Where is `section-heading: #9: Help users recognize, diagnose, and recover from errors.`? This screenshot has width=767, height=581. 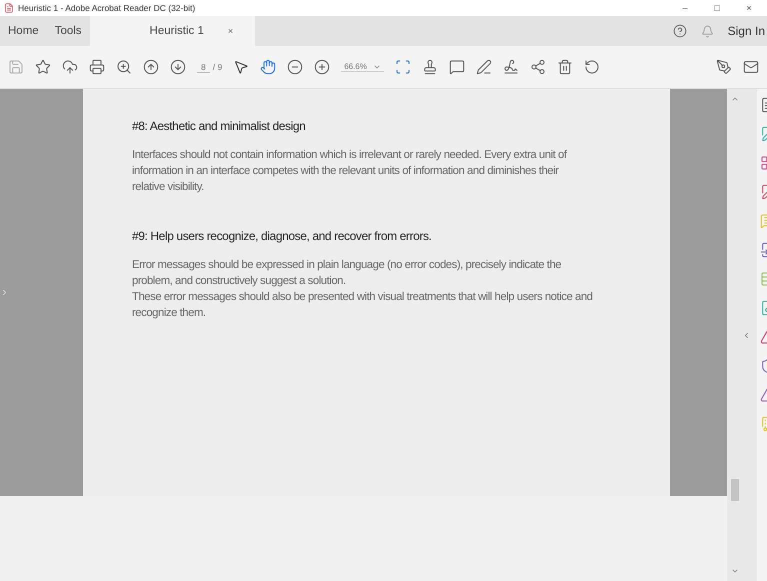
section-heading: #9: Help users recognize, diagnose, and recover from errors. is located at coordinates (282, 236).